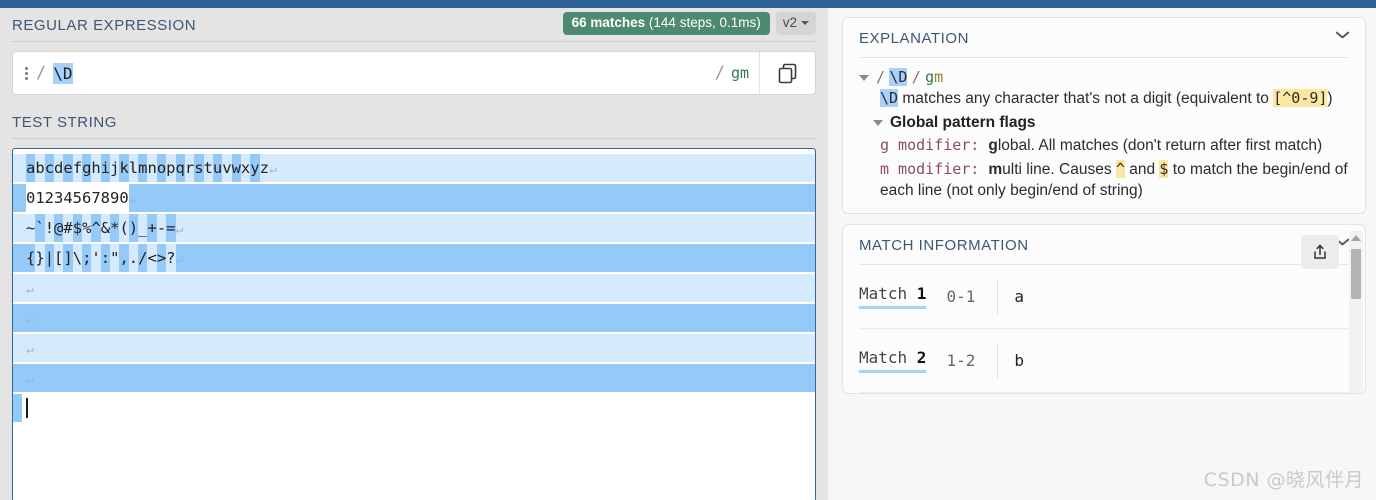 The image size is (1376, 500). Describe the element at coordinates (1104, 77) in the screenshot. I see `explanation-pattern-row: / \D / gm` at that location.